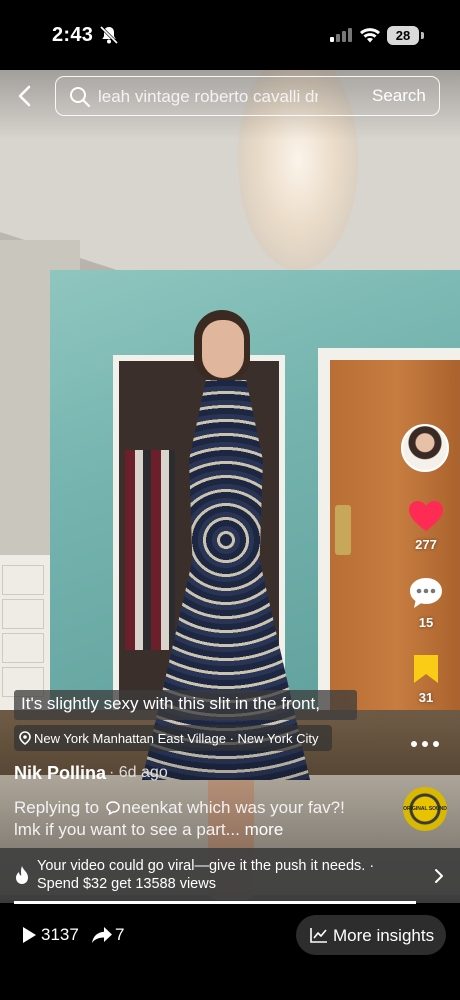  What do you see at coordinates (26, 96) in the screenshot?
I see `back-chevron-icon` at bounding box center [26, 96].